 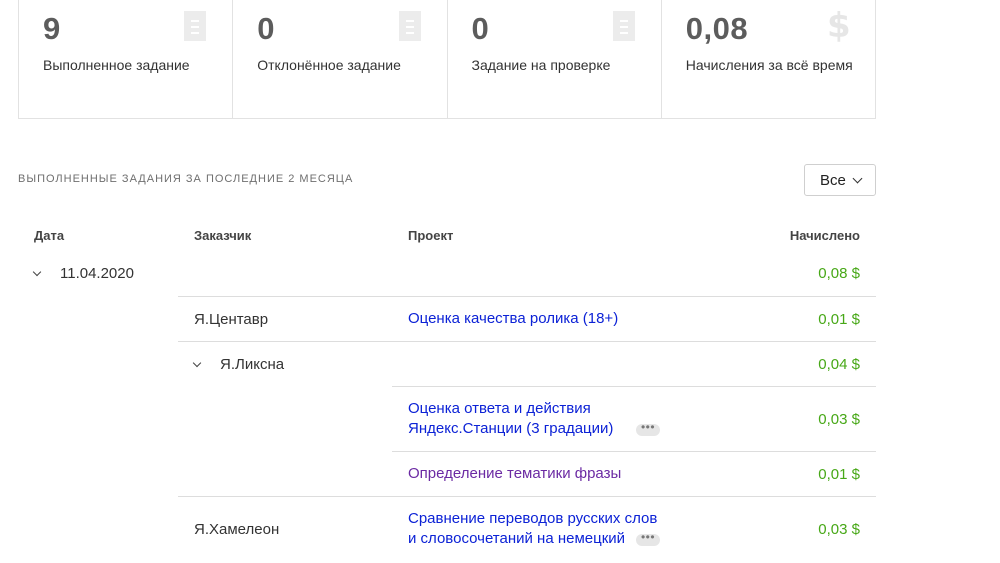 I want to click on stat-card-completed: 9 Выполненное задание, so click(x=126, y=59).